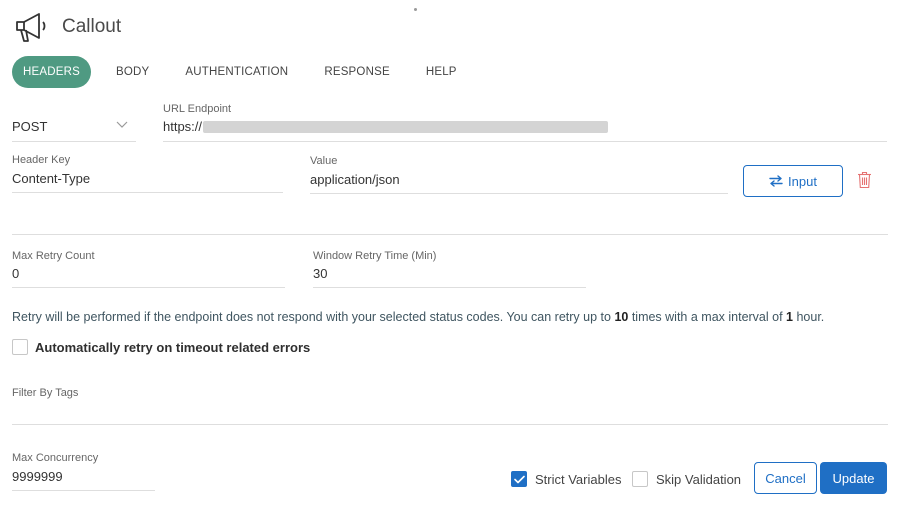  I want to click on tab-headers: HEADERS, so click(51, 72).